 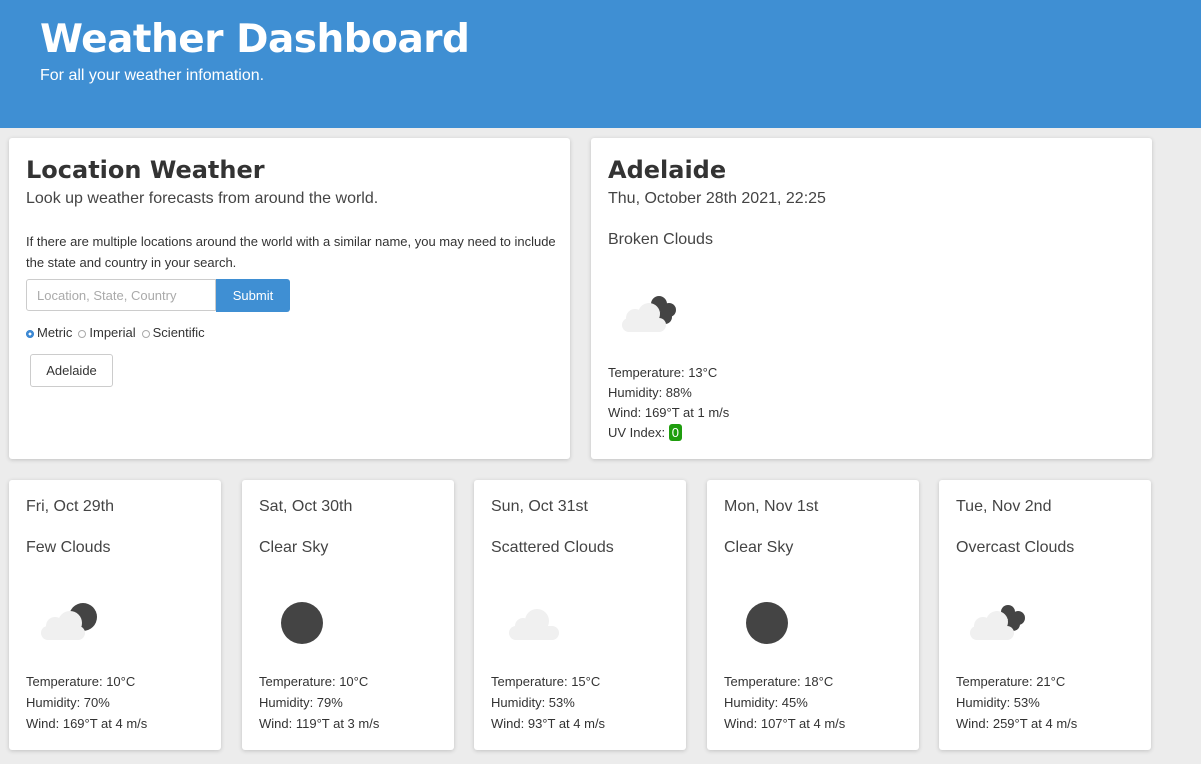 What do you see at coordinates (546, 681) in the screenshot?
I see `forecast-temperature: Temperature: 15°C` at bounding box center [546, 681].